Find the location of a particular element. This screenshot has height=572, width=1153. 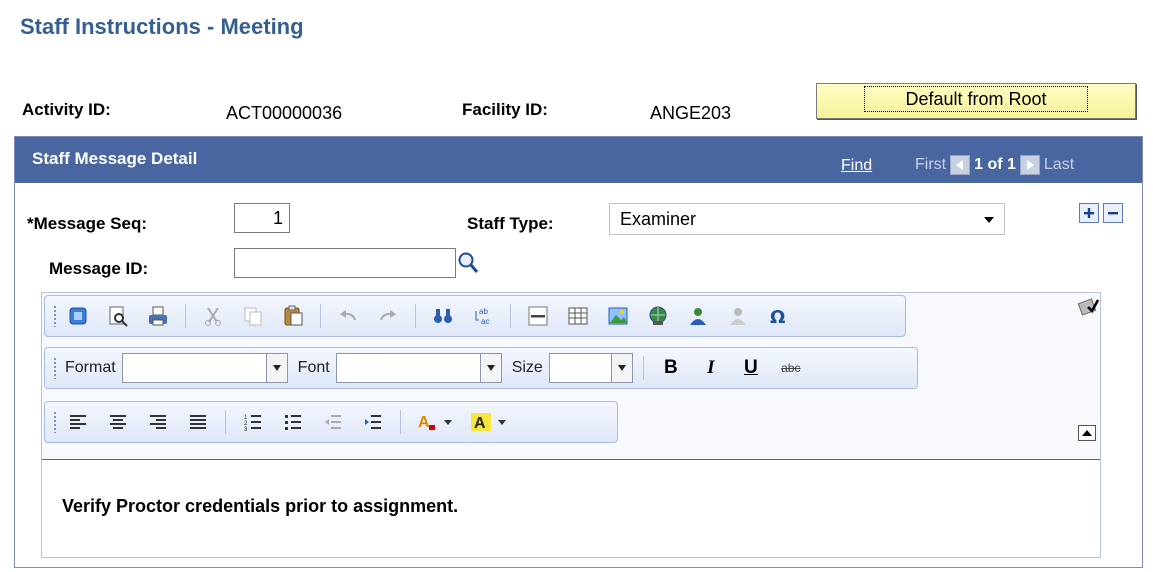

format-select is located at coordinates (204, 368).